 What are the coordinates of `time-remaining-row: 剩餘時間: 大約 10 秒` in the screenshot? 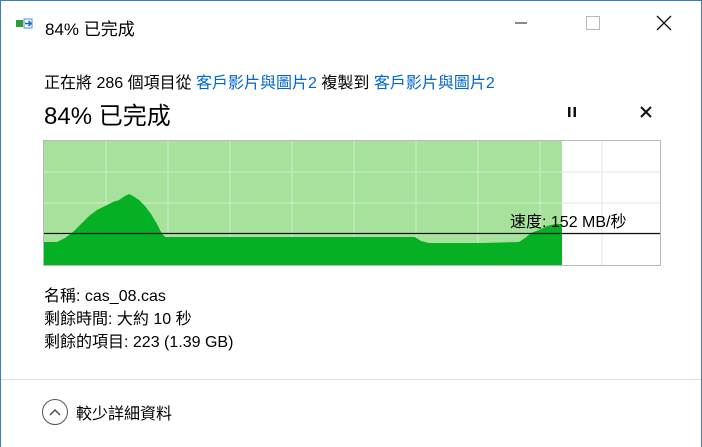 It's located at (138, 319).